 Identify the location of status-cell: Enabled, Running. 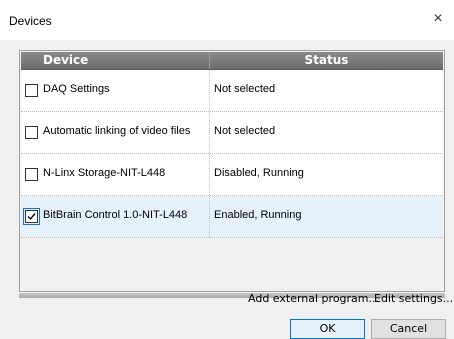
(258, 215).